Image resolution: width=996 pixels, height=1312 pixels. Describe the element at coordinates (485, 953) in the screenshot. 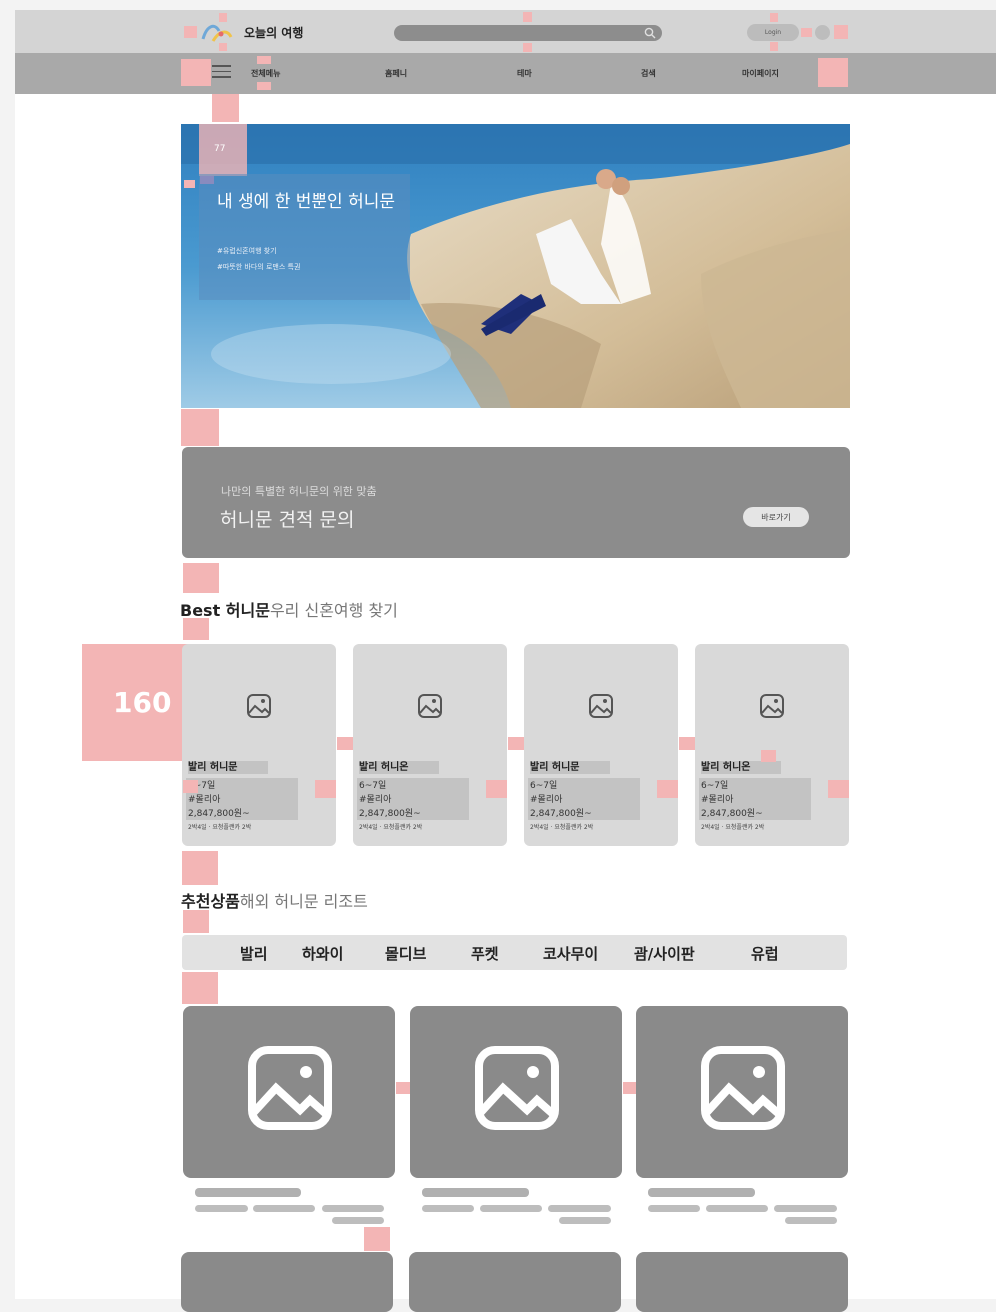

I see `tab-phuket: 푸켓` at that location.